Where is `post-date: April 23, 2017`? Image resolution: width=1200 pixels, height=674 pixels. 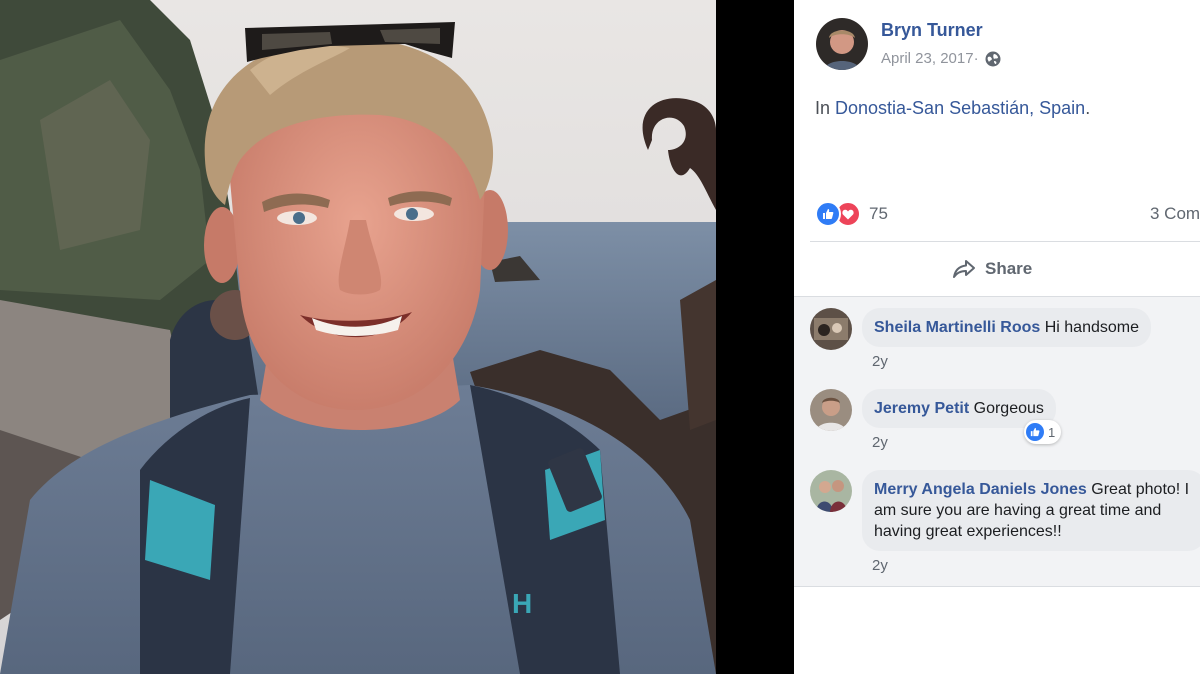 post-date: April 23, 2017 is located at coordinates (927, 58).